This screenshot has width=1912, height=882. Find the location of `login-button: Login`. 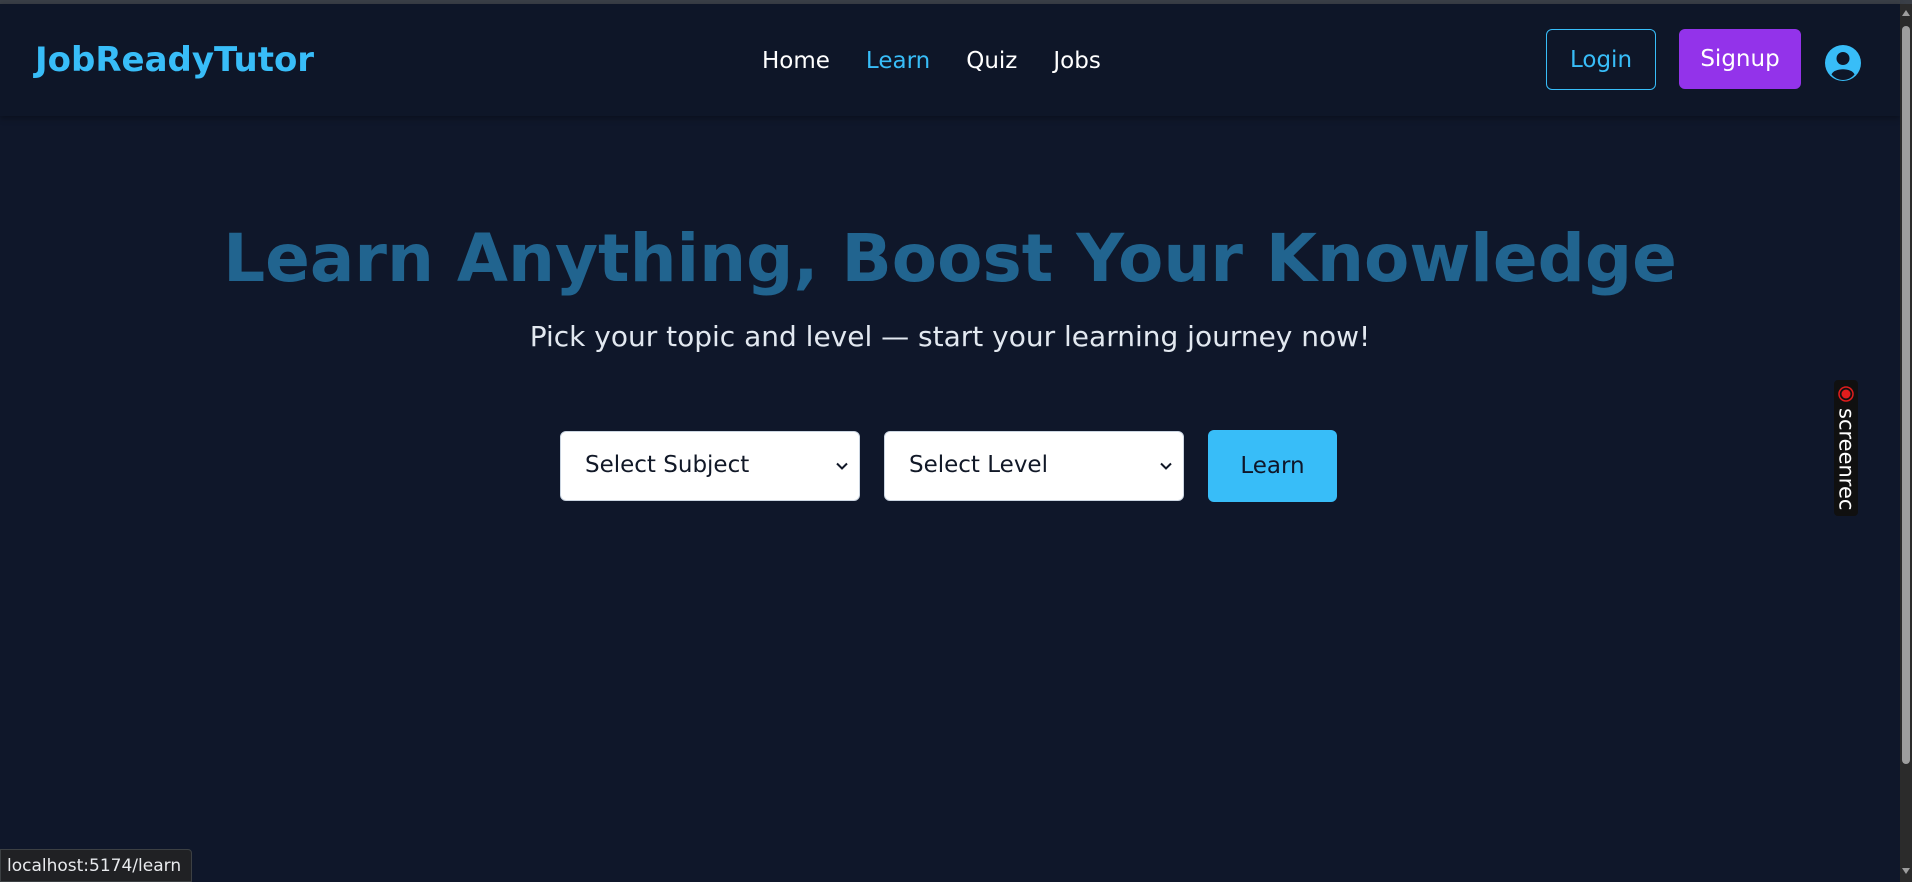

login-button: Login is located at coordinates (1601, 59).